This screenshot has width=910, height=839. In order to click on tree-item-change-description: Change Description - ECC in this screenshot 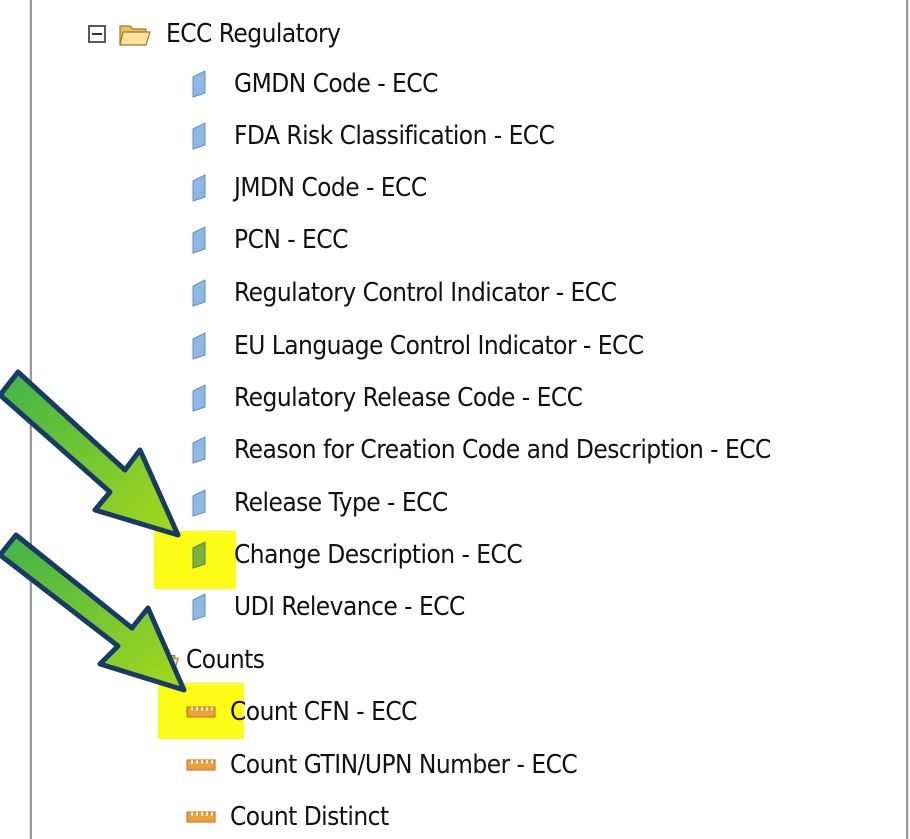, I will do `click(371, 555)`.